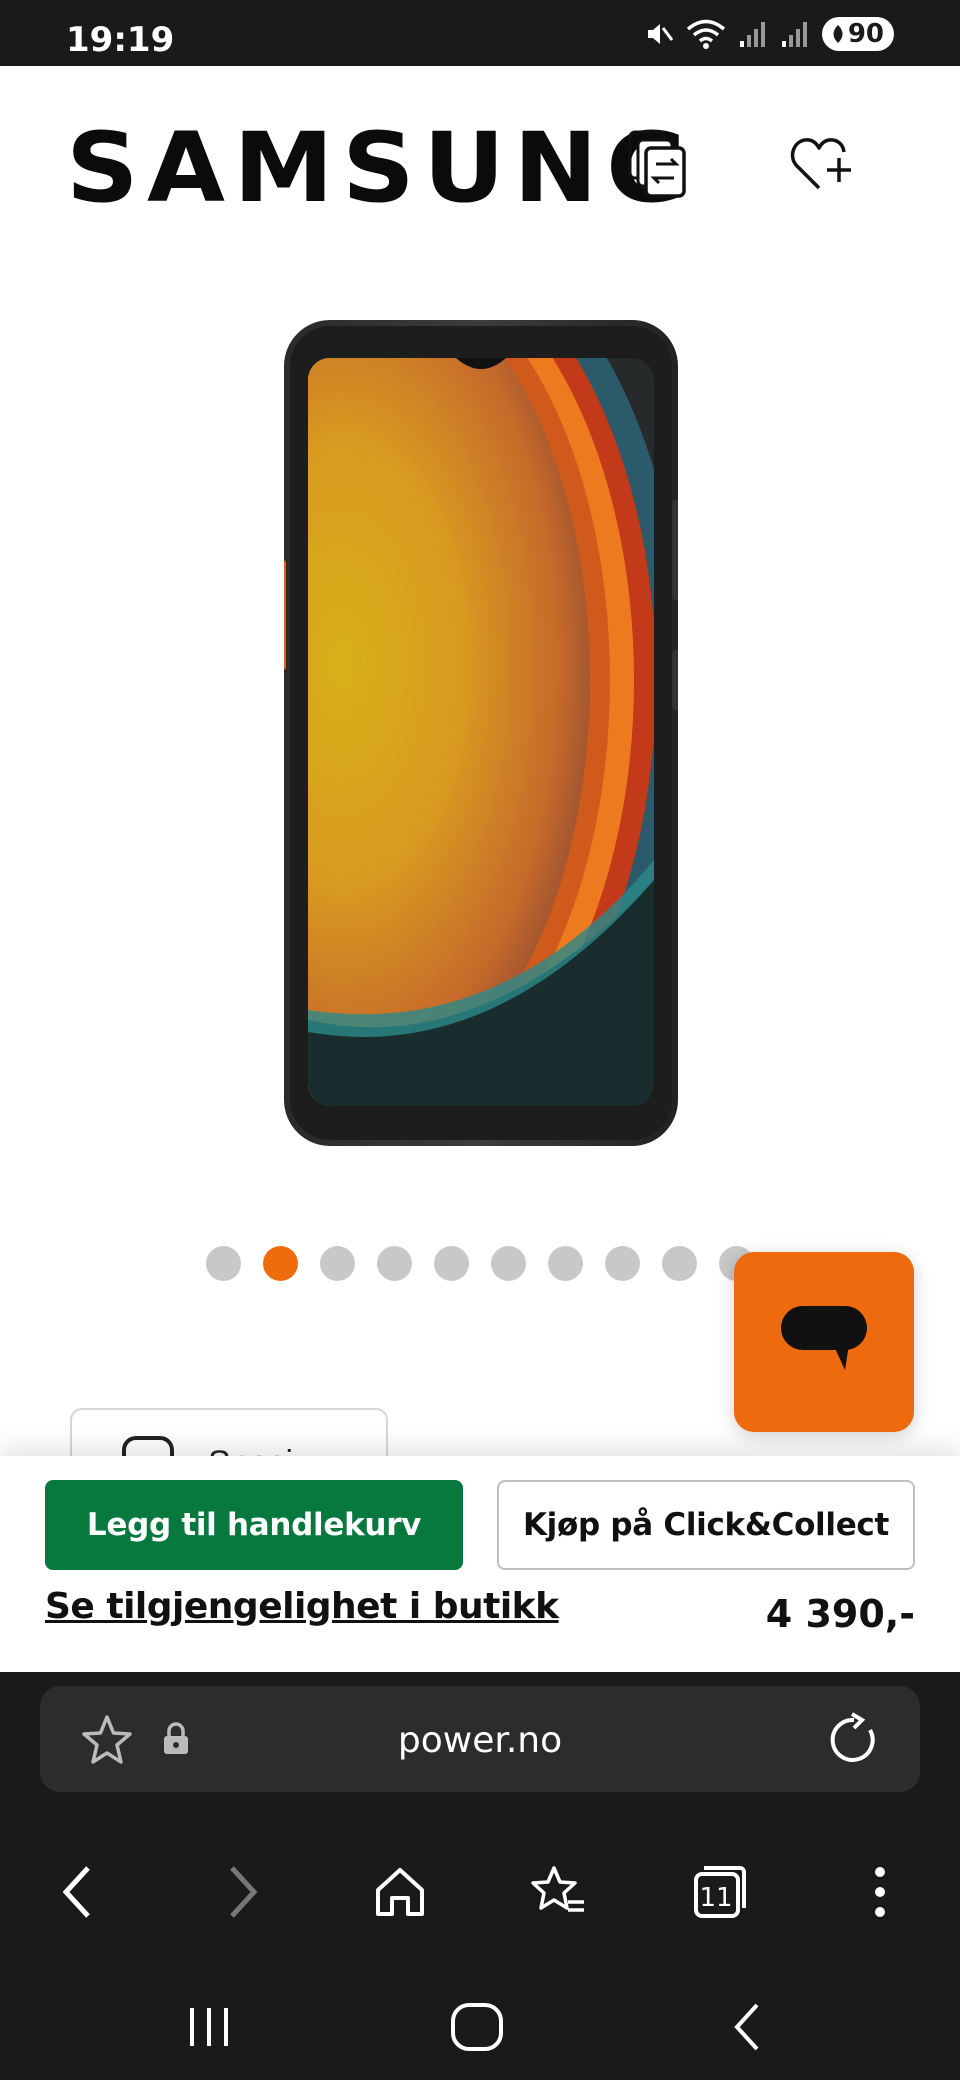 The height and width of the screenshot is (2080, 960). Describe the element at coordinates (838, 34) in the screenshot. I see `battery-saver-icon` at that location.